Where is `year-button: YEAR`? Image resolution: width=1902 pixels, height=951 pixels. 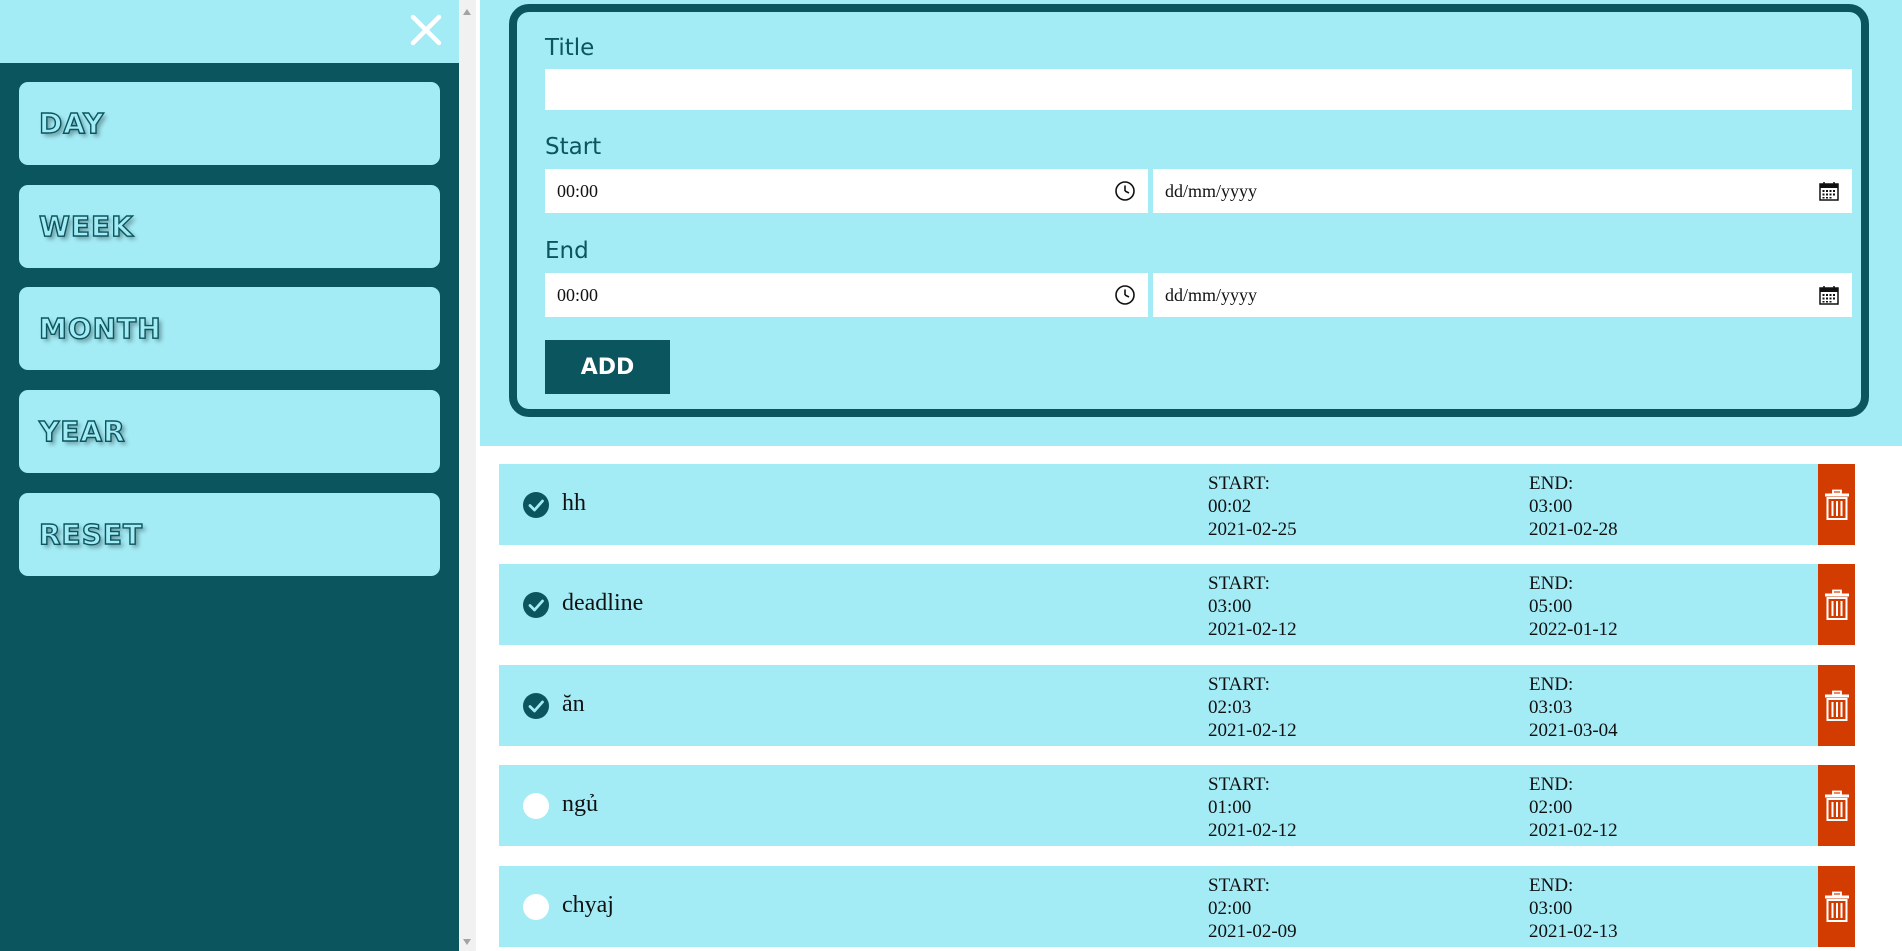 year-button: YEAR is located at coordinates (229, 431).